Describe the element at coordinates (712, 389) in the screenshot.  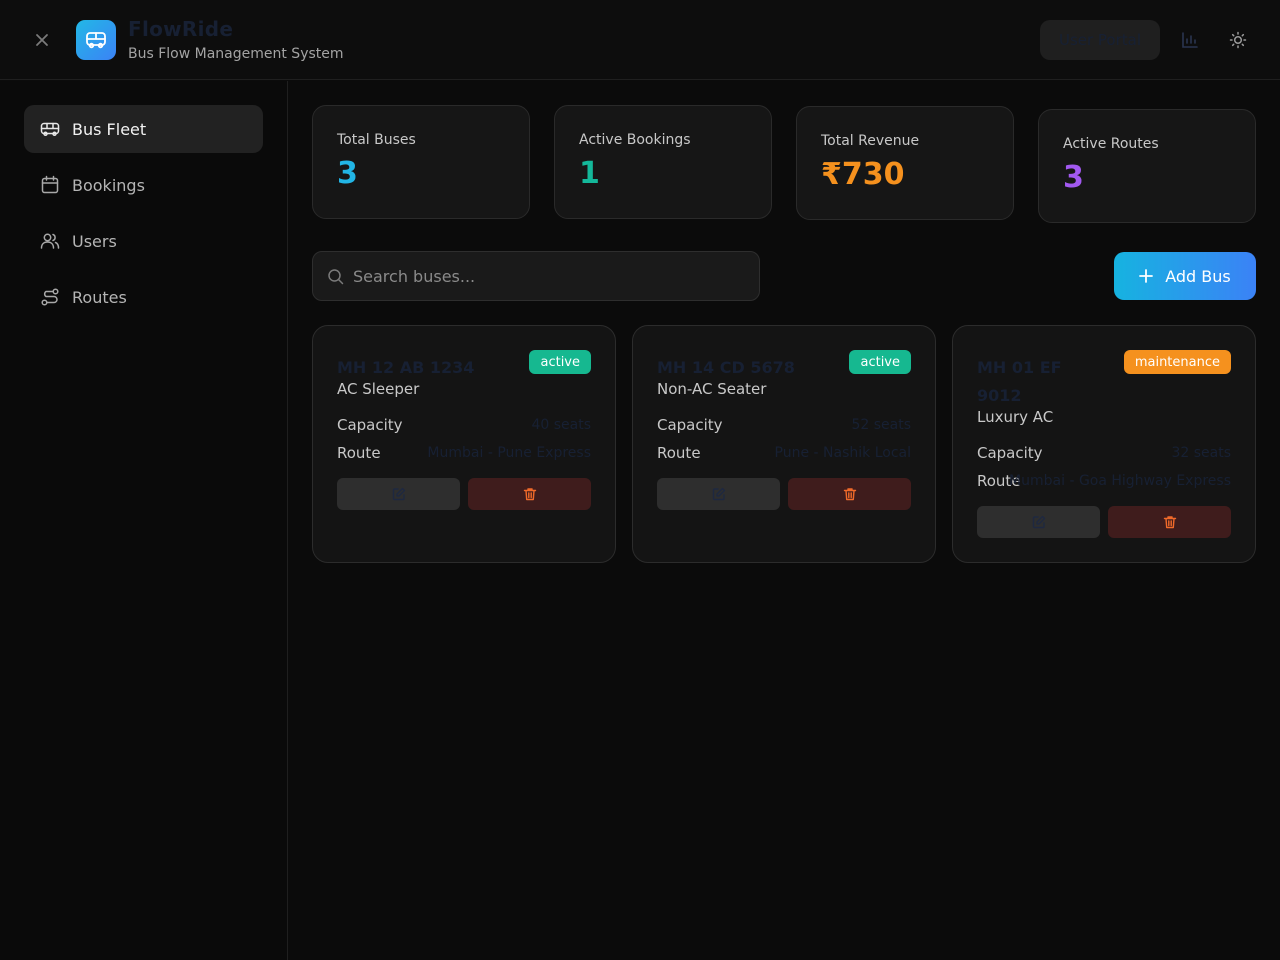
I see `bus-type: Non-AC Seater` at that location.